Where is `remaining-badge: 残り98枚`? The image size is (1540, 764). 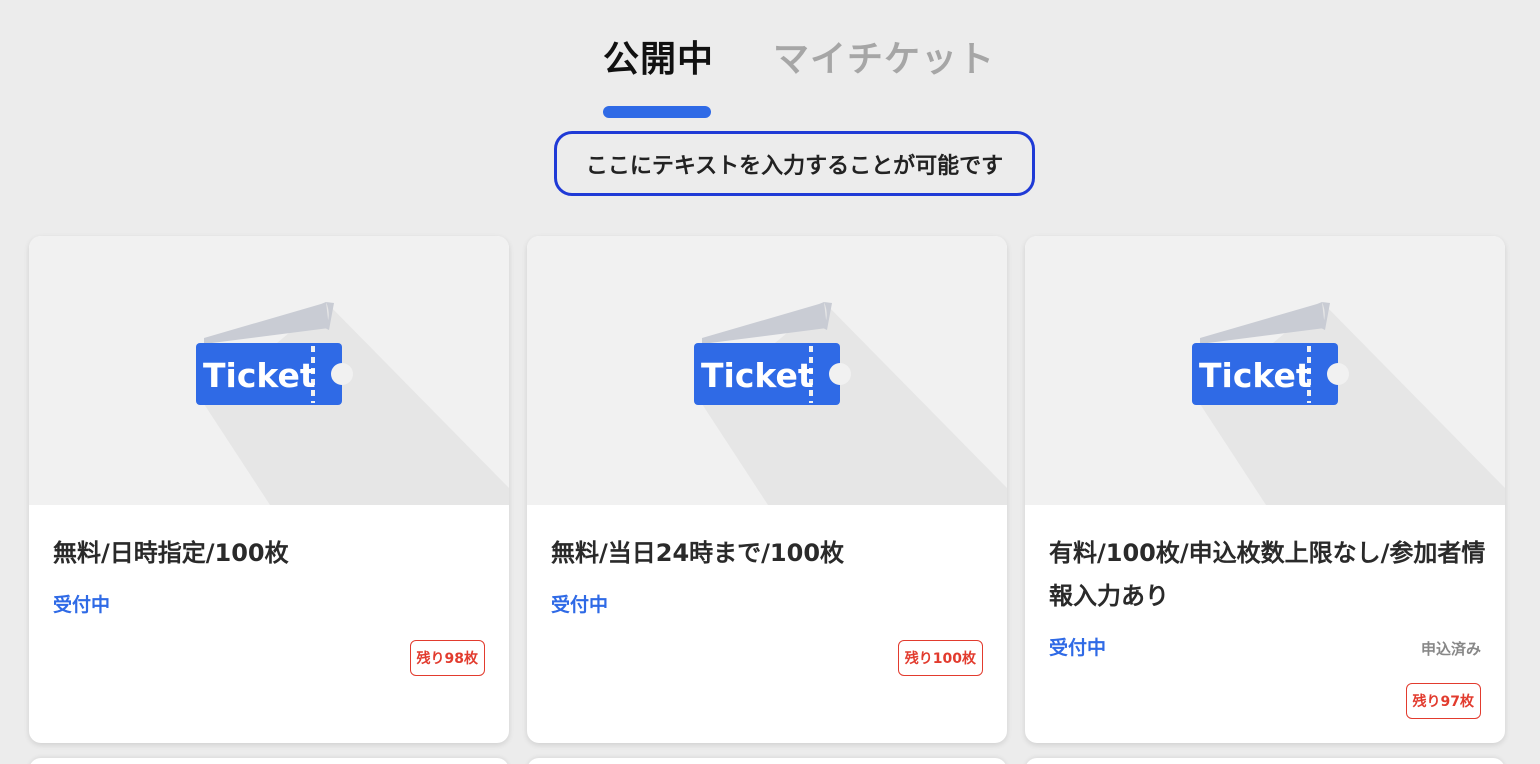 remaining-badge: 残り98枚 is located at coordinates (447, 658).